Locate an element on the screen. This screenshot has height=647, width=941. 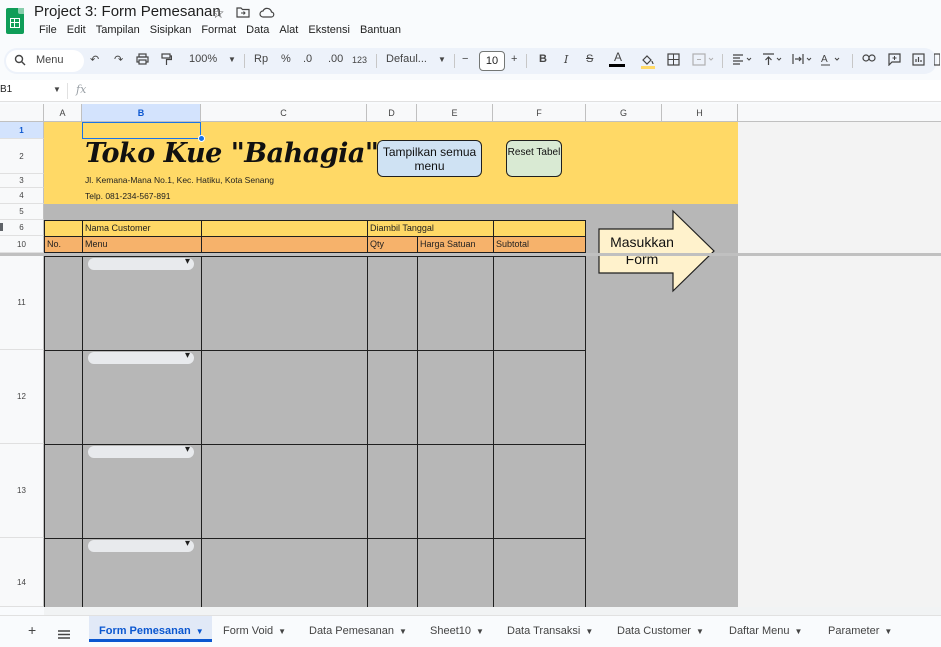
decrease-font-size-icon: − is located at coordinates (465, 59).